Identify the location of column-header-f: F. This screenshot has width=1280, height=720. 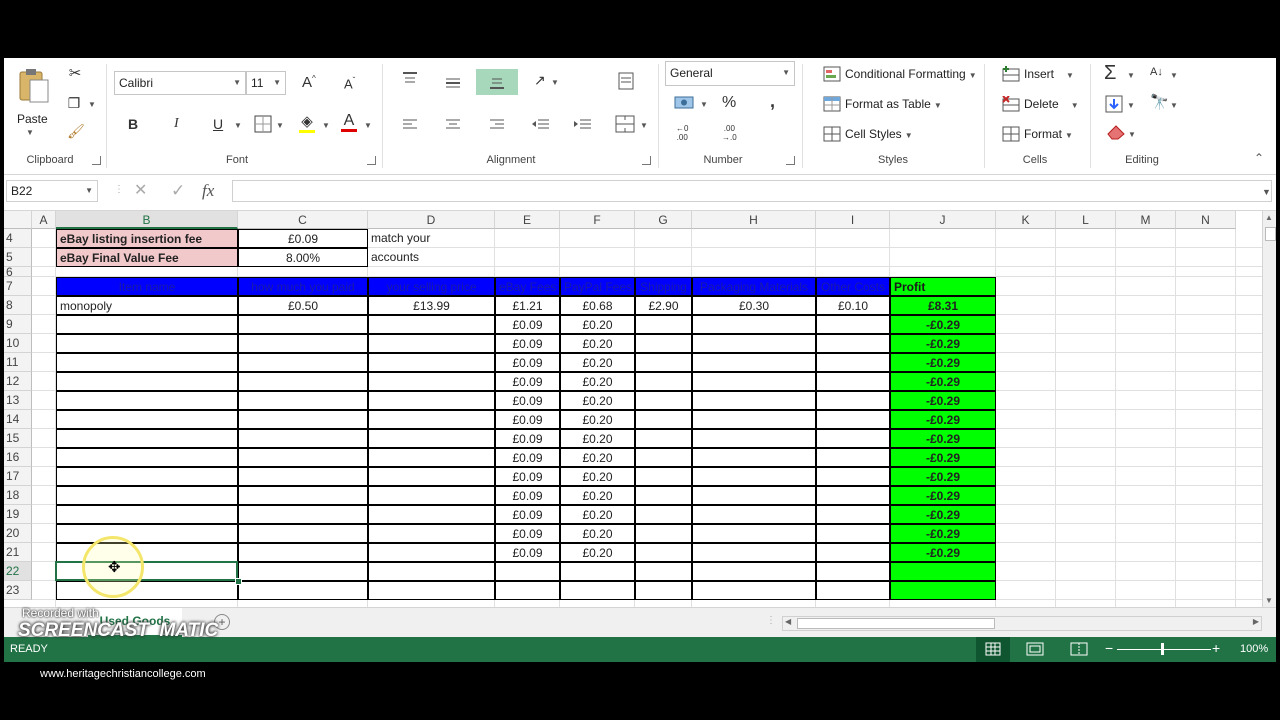
(597, 220).